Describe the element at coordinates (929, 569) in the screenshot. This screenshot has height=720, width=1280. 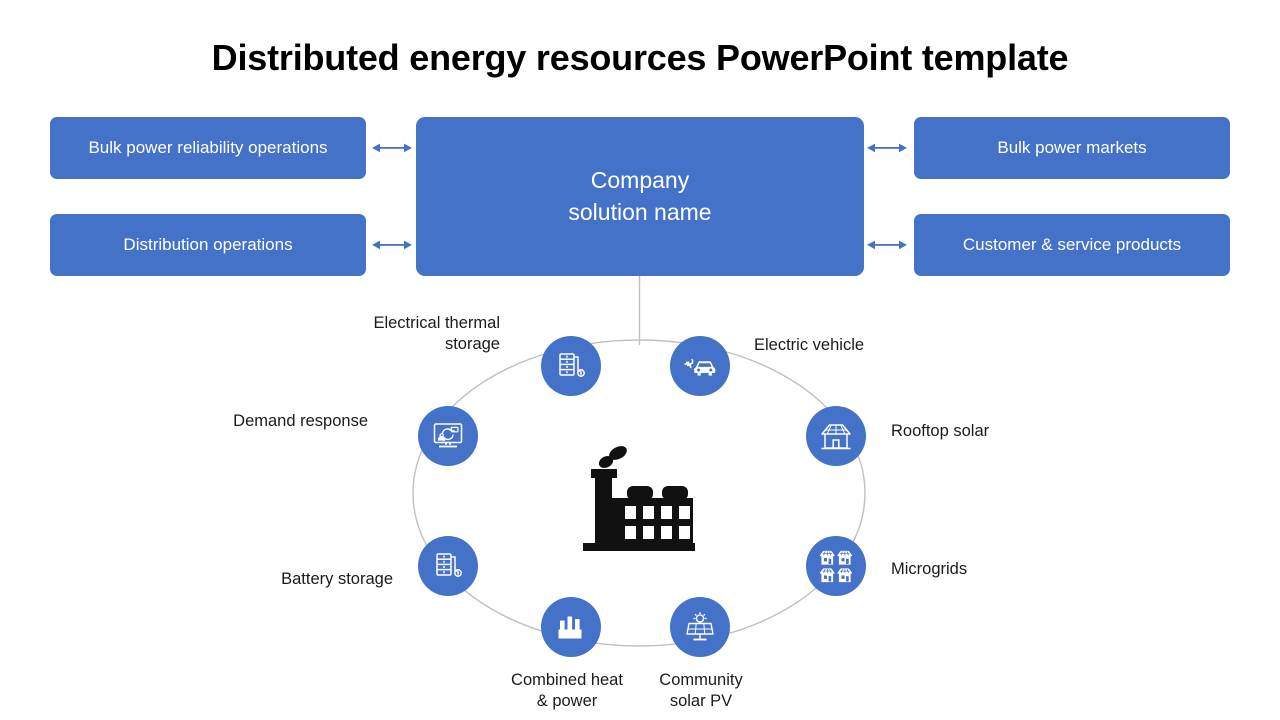
I see `node-label-microgrids: Microgrids` at that location.